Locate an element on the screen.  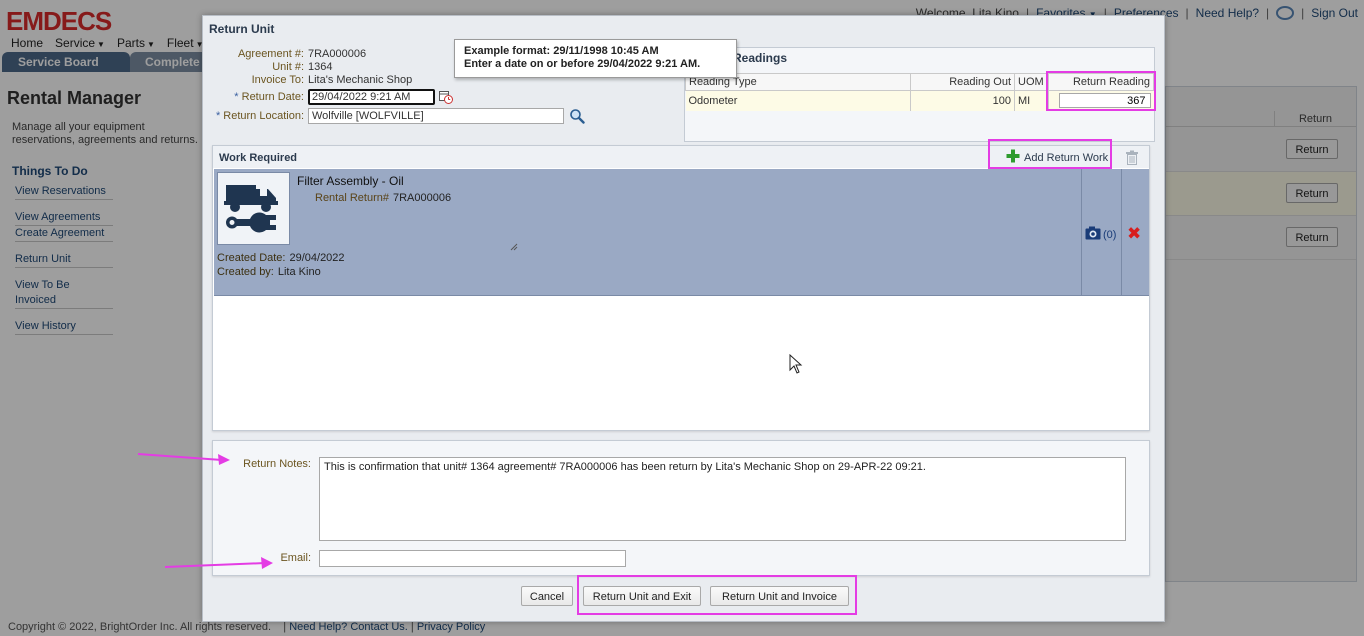
invoice-label: Invoice To: is located at coordinates (277, 80).